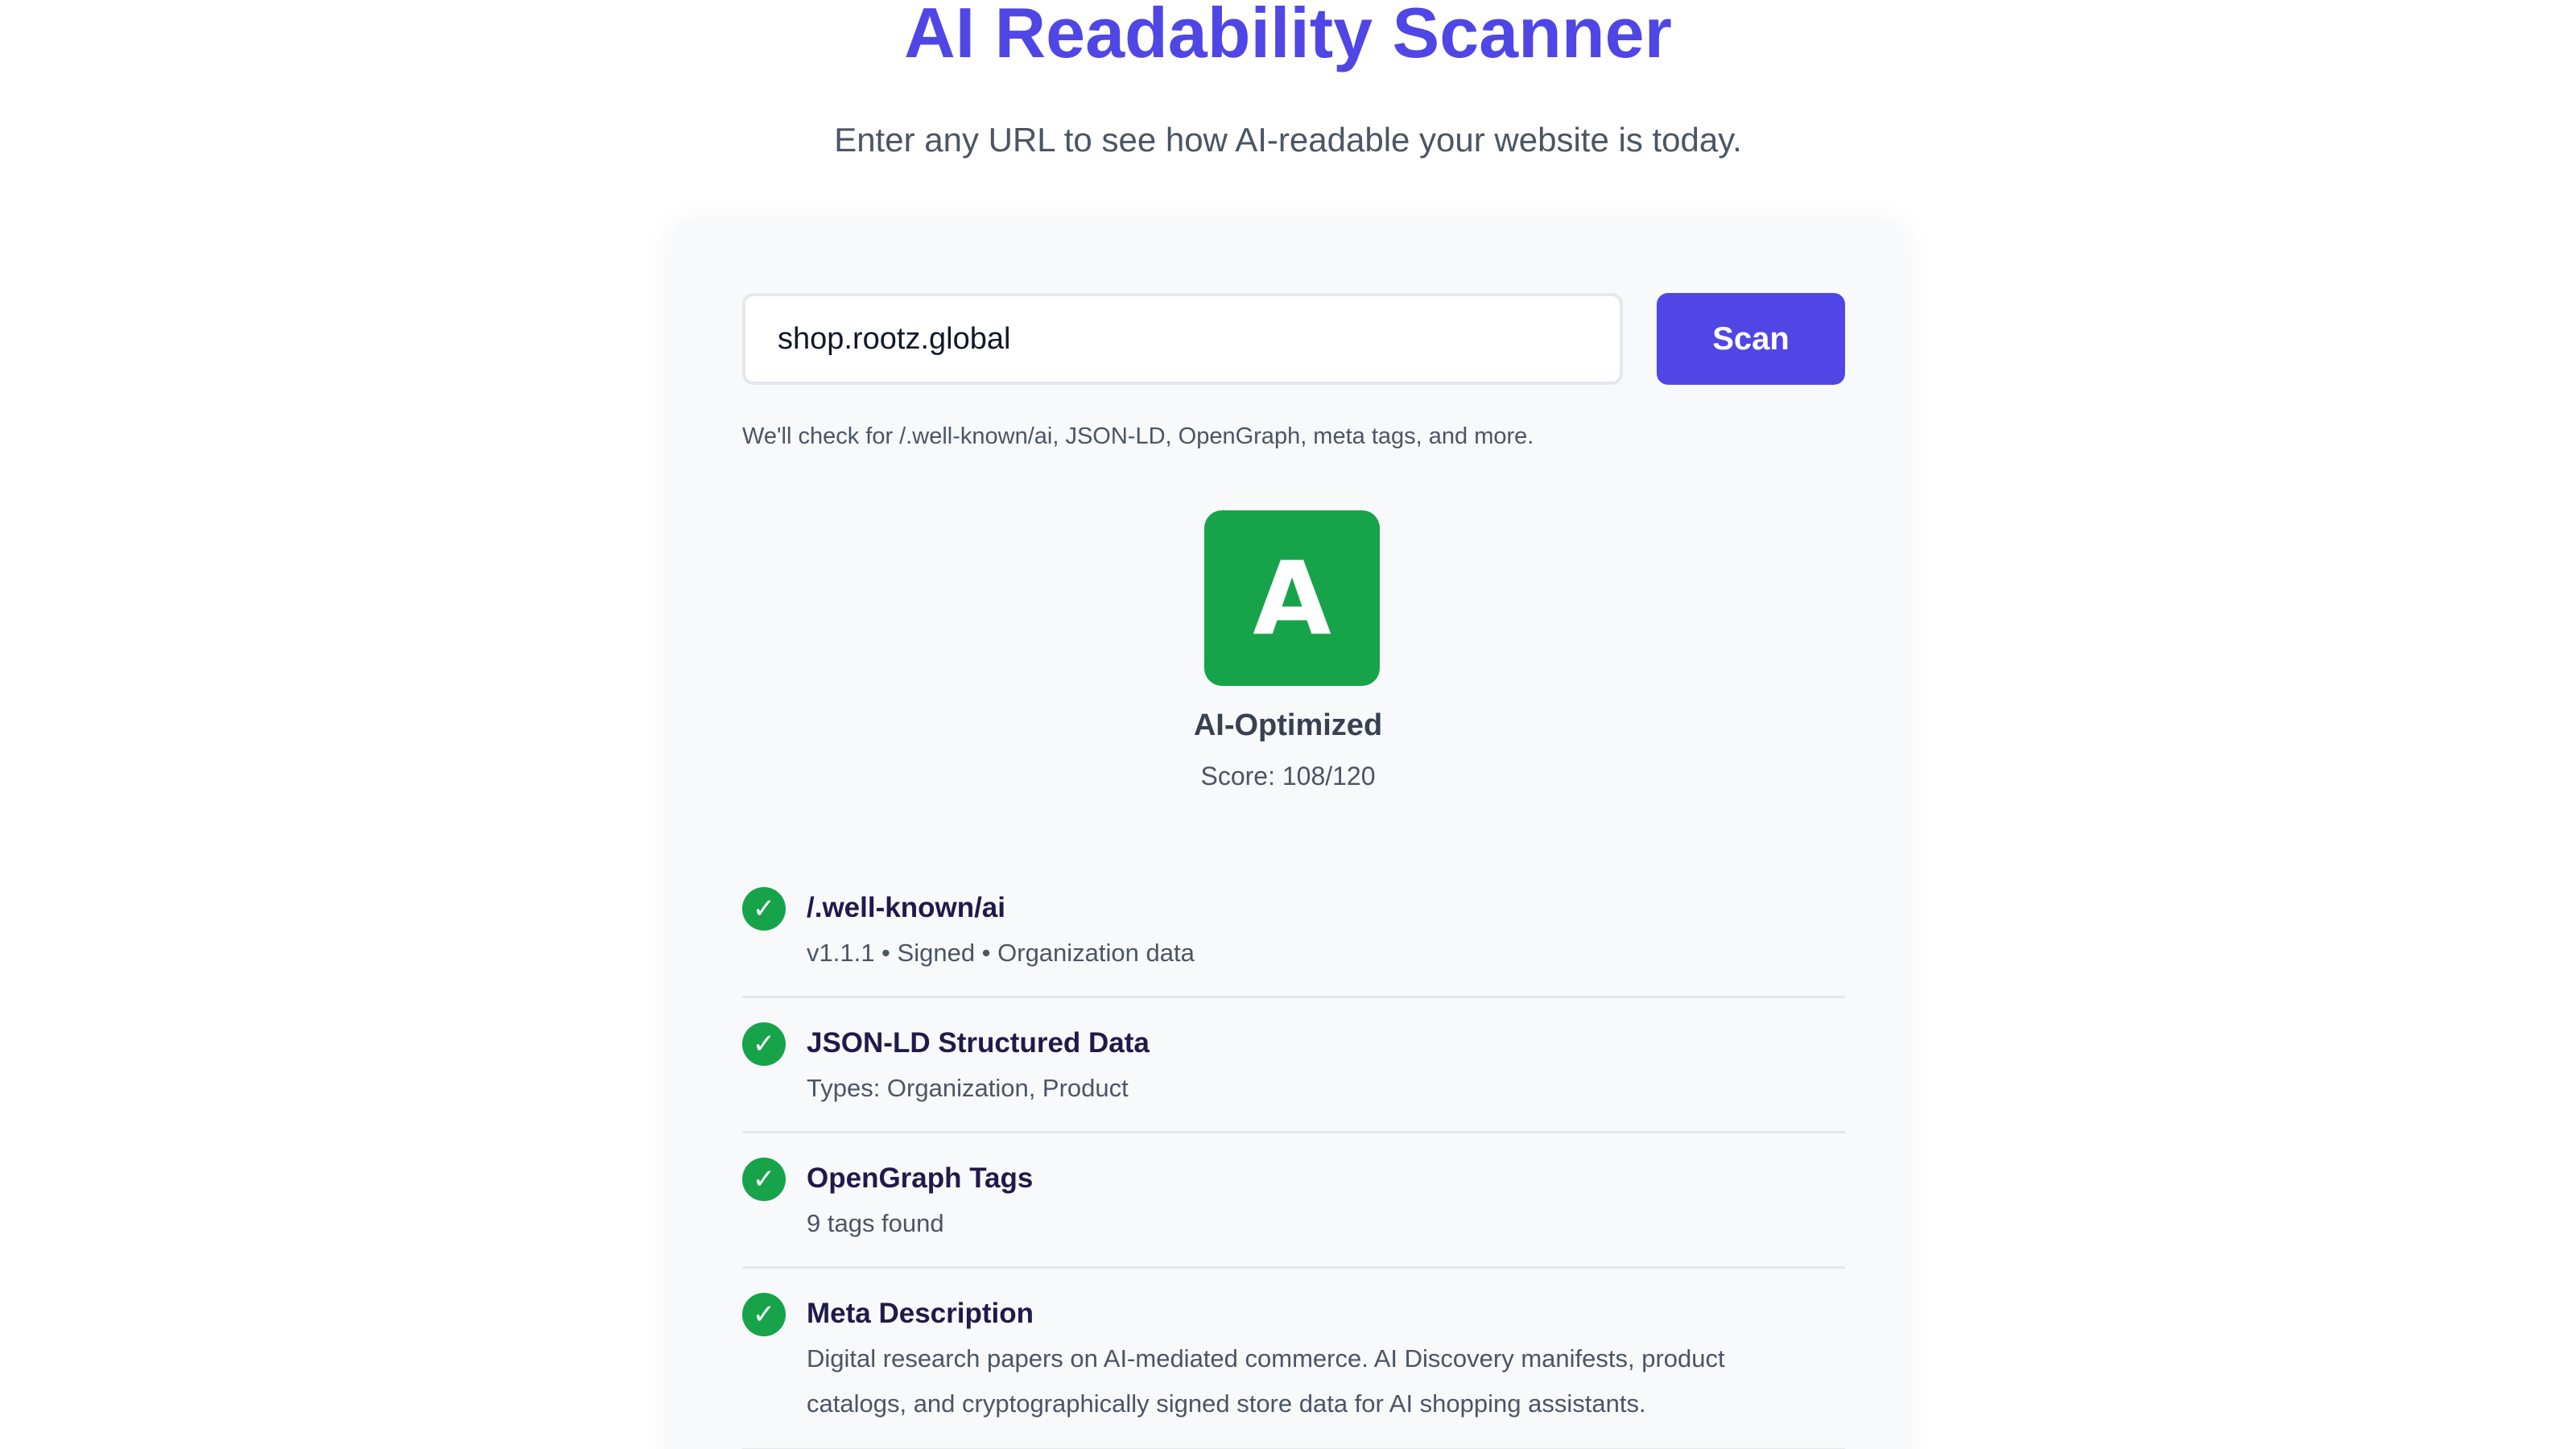  I want to click on check-item-opengraph: ✓ OpenGraph Tags 9 tags found, so click(1293, 1201).